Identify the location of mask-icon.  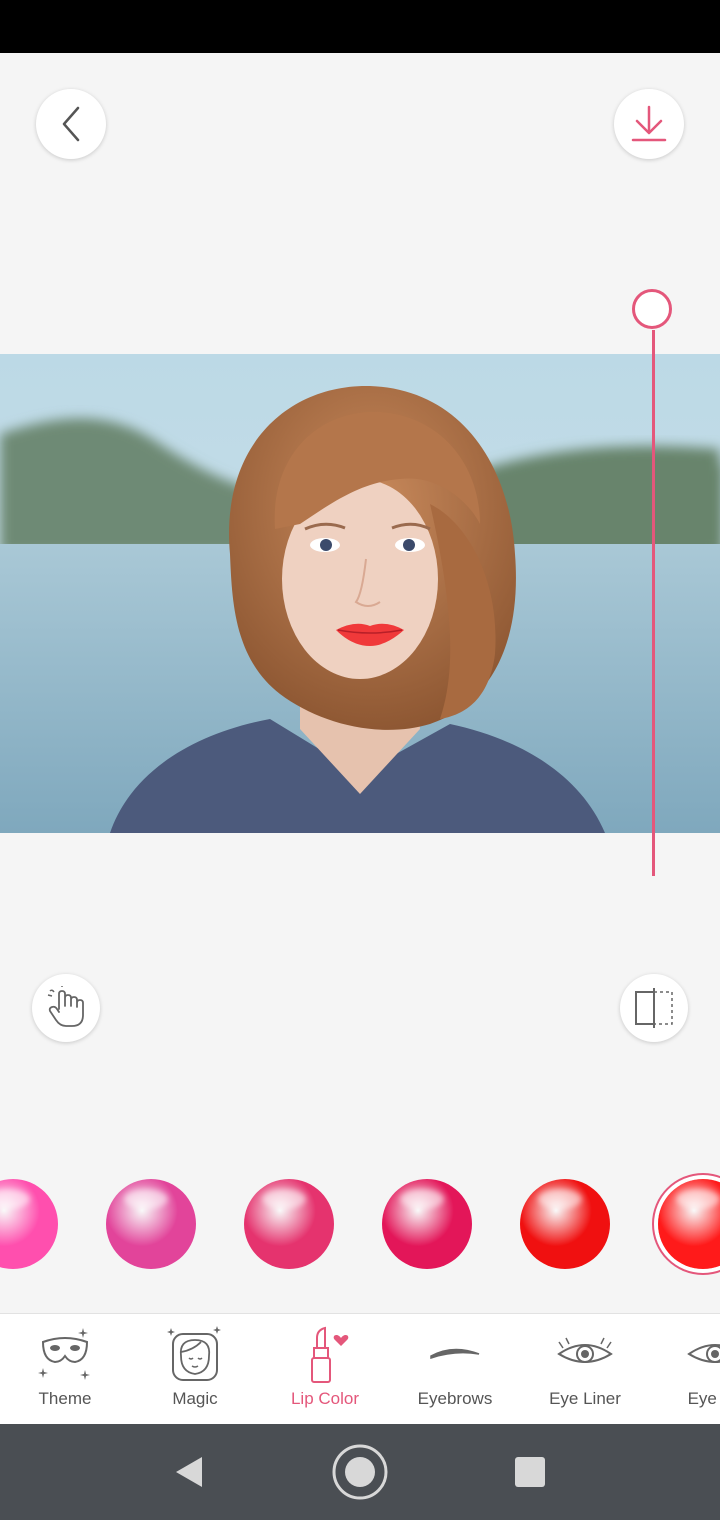
(64, 1354).